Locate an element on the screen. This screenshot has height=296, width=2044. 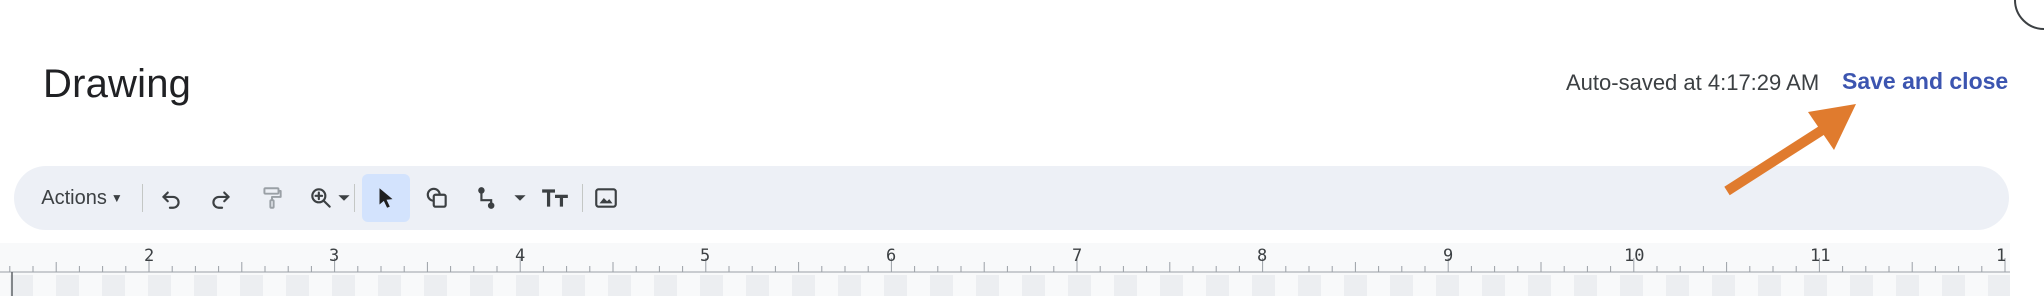
save-and-close-button: Save and close is located at coordinates (1925, 81).